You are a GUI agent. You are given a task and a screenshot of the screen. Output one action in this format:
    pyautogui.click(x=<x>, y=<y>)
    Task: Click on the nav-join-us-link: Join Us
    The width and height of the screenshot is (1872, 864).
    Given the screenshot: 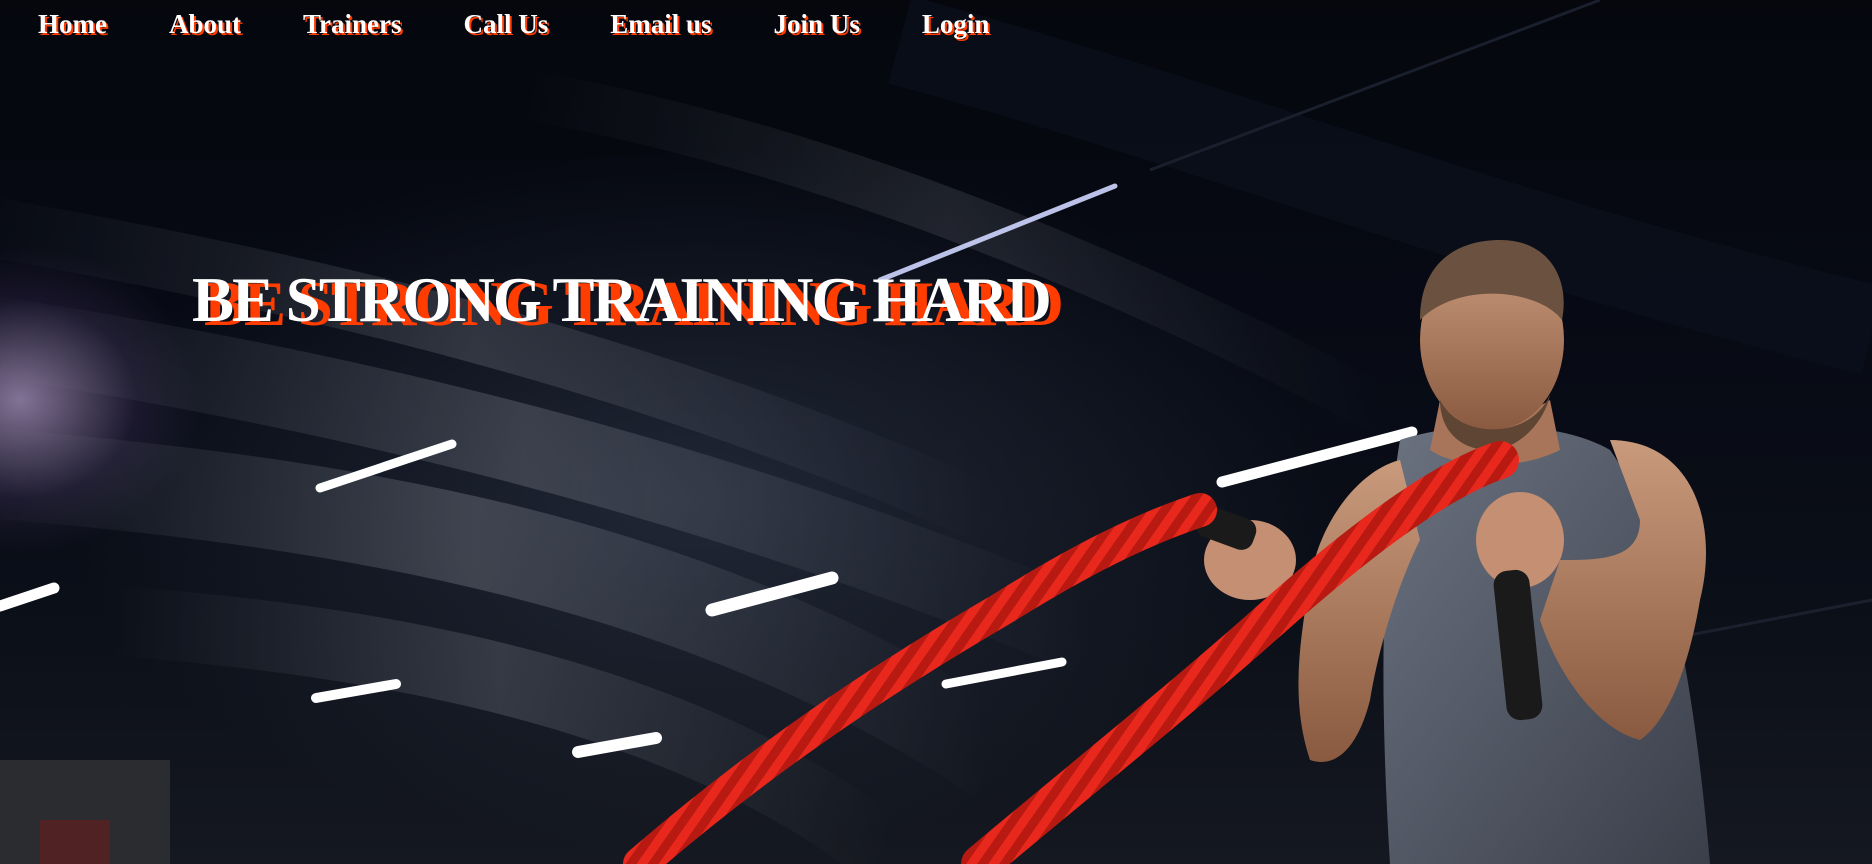 What is the action you would take?
    pyautogui.click(x=817, y=24)
    